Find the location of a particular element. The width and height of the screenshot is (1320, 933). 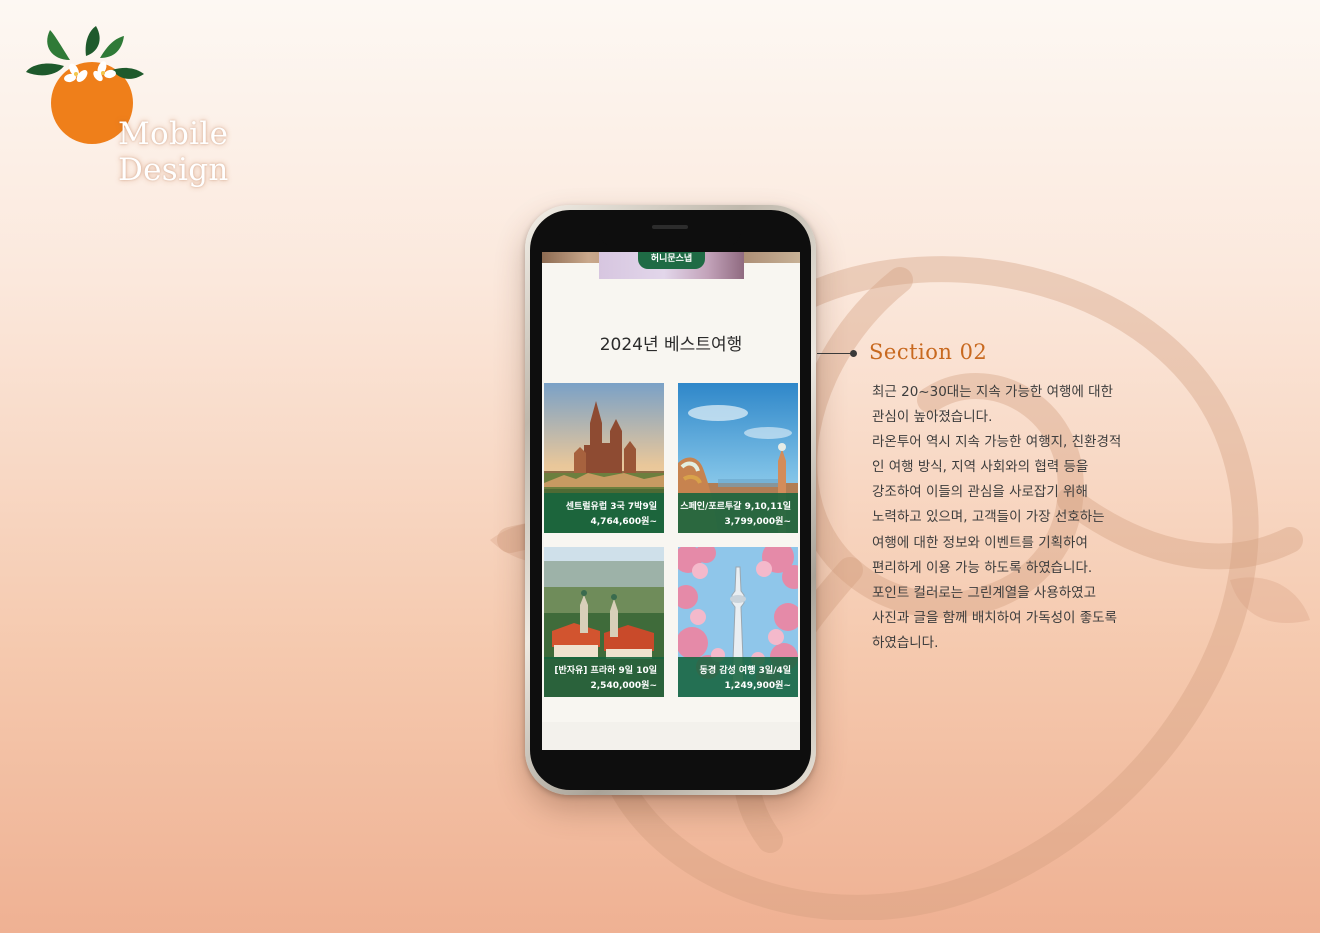

screen-bottom-area is located at coordinates (671, 736).